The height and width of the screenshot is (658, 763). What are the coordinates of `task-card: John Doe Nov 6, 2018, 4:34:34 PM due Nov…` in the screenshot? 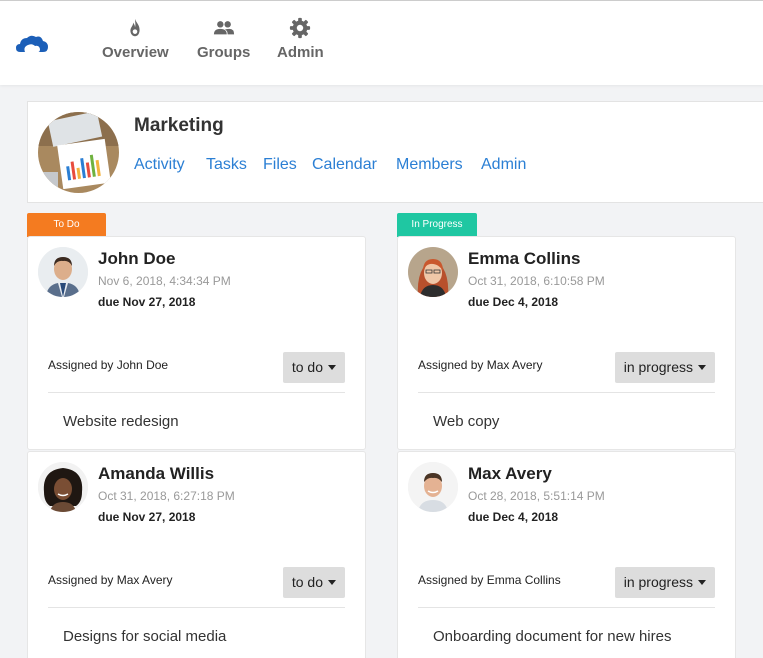 It's located at (196, 343).